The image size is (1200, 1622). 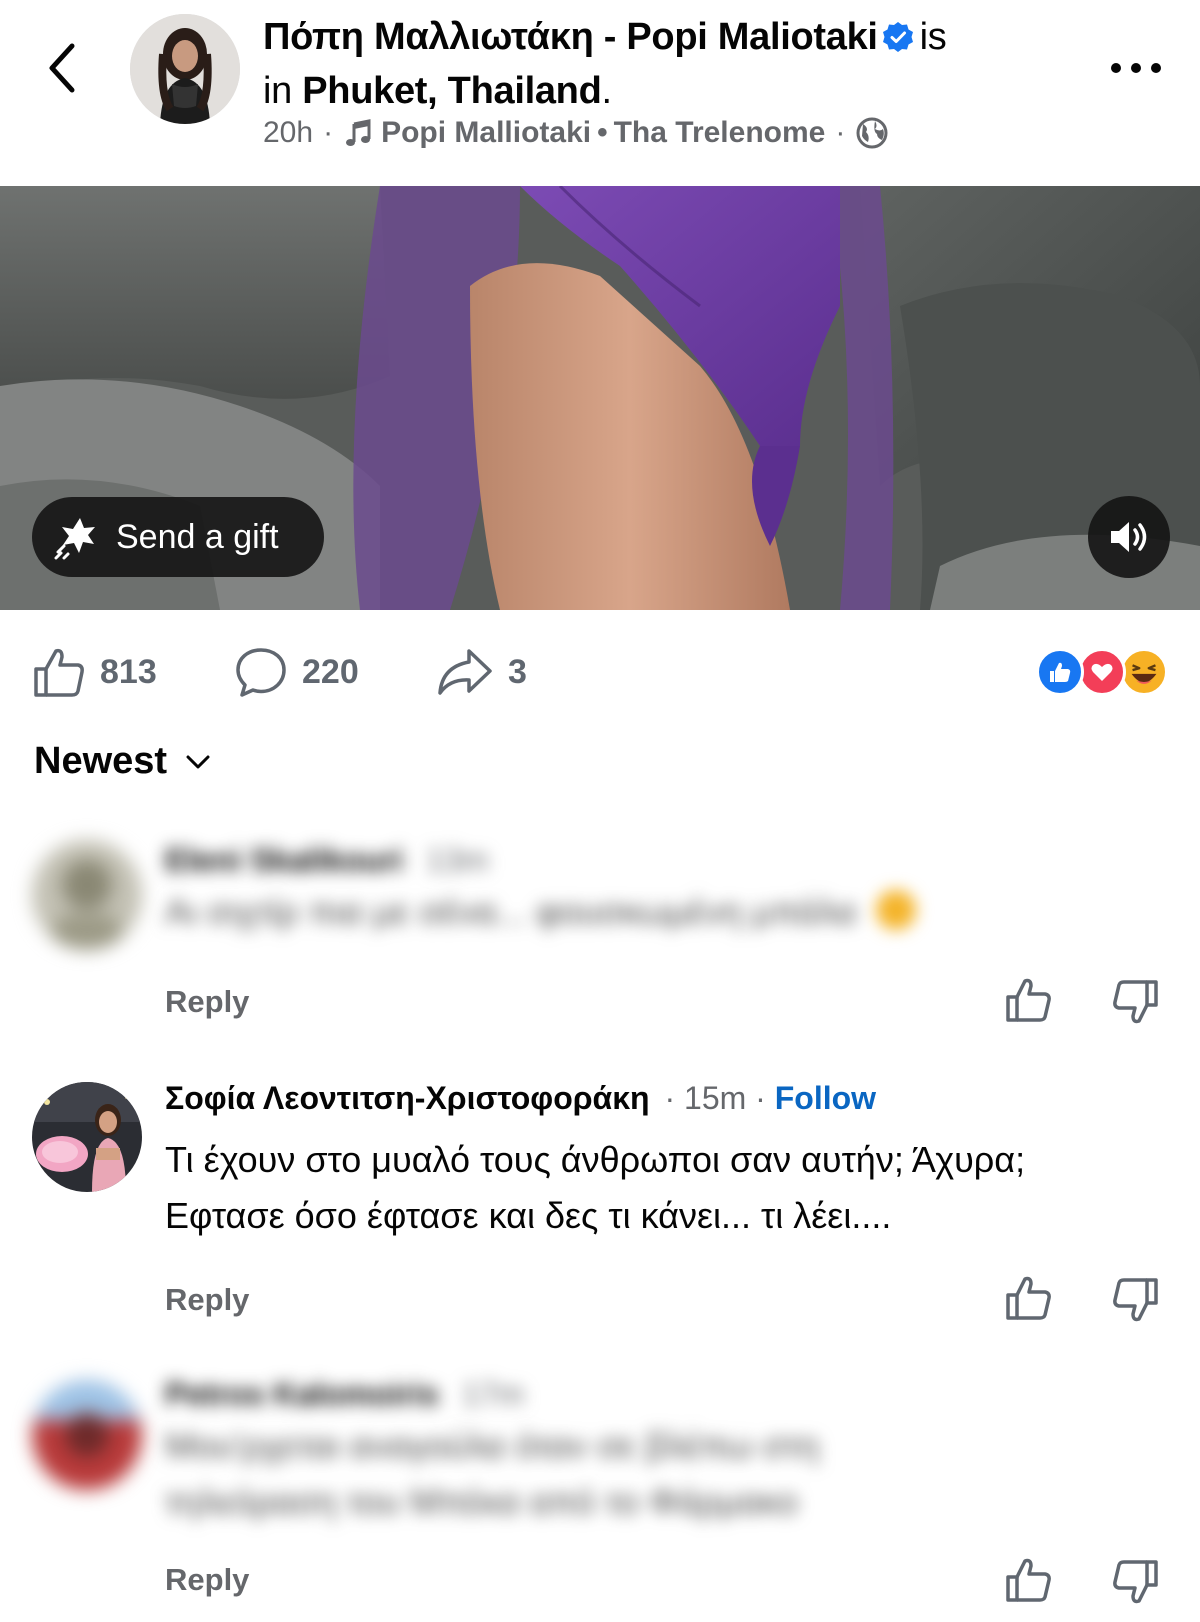 I want to click on comment-time: 17m, so click(x=492, y=1394).